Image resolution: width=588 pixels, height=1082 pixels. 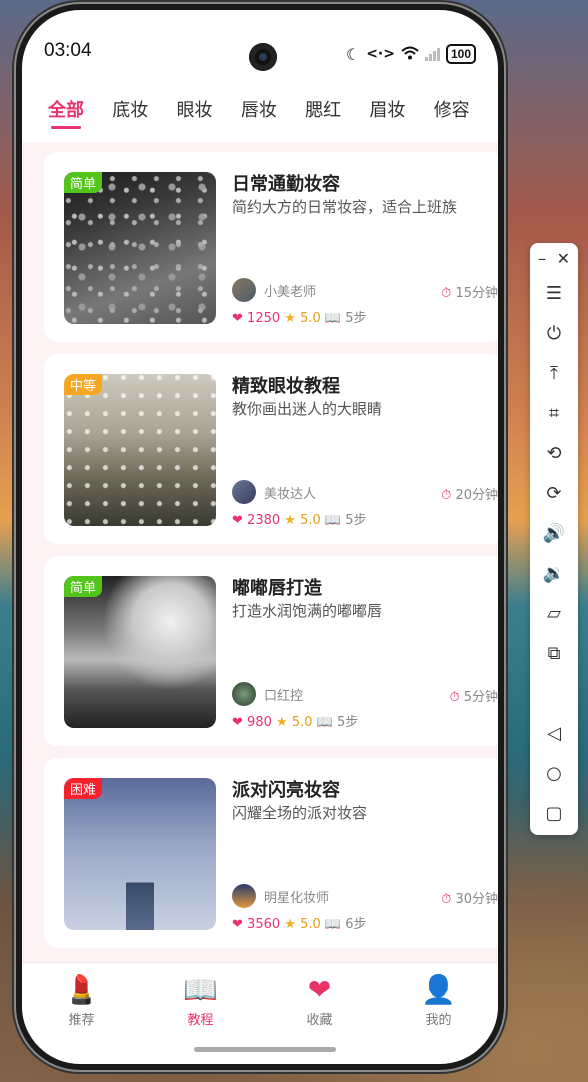 What do you see at coordinates (290, 292) in the screenshot?
I see `author-name: 小美老师` at bounding box center [290, 292].